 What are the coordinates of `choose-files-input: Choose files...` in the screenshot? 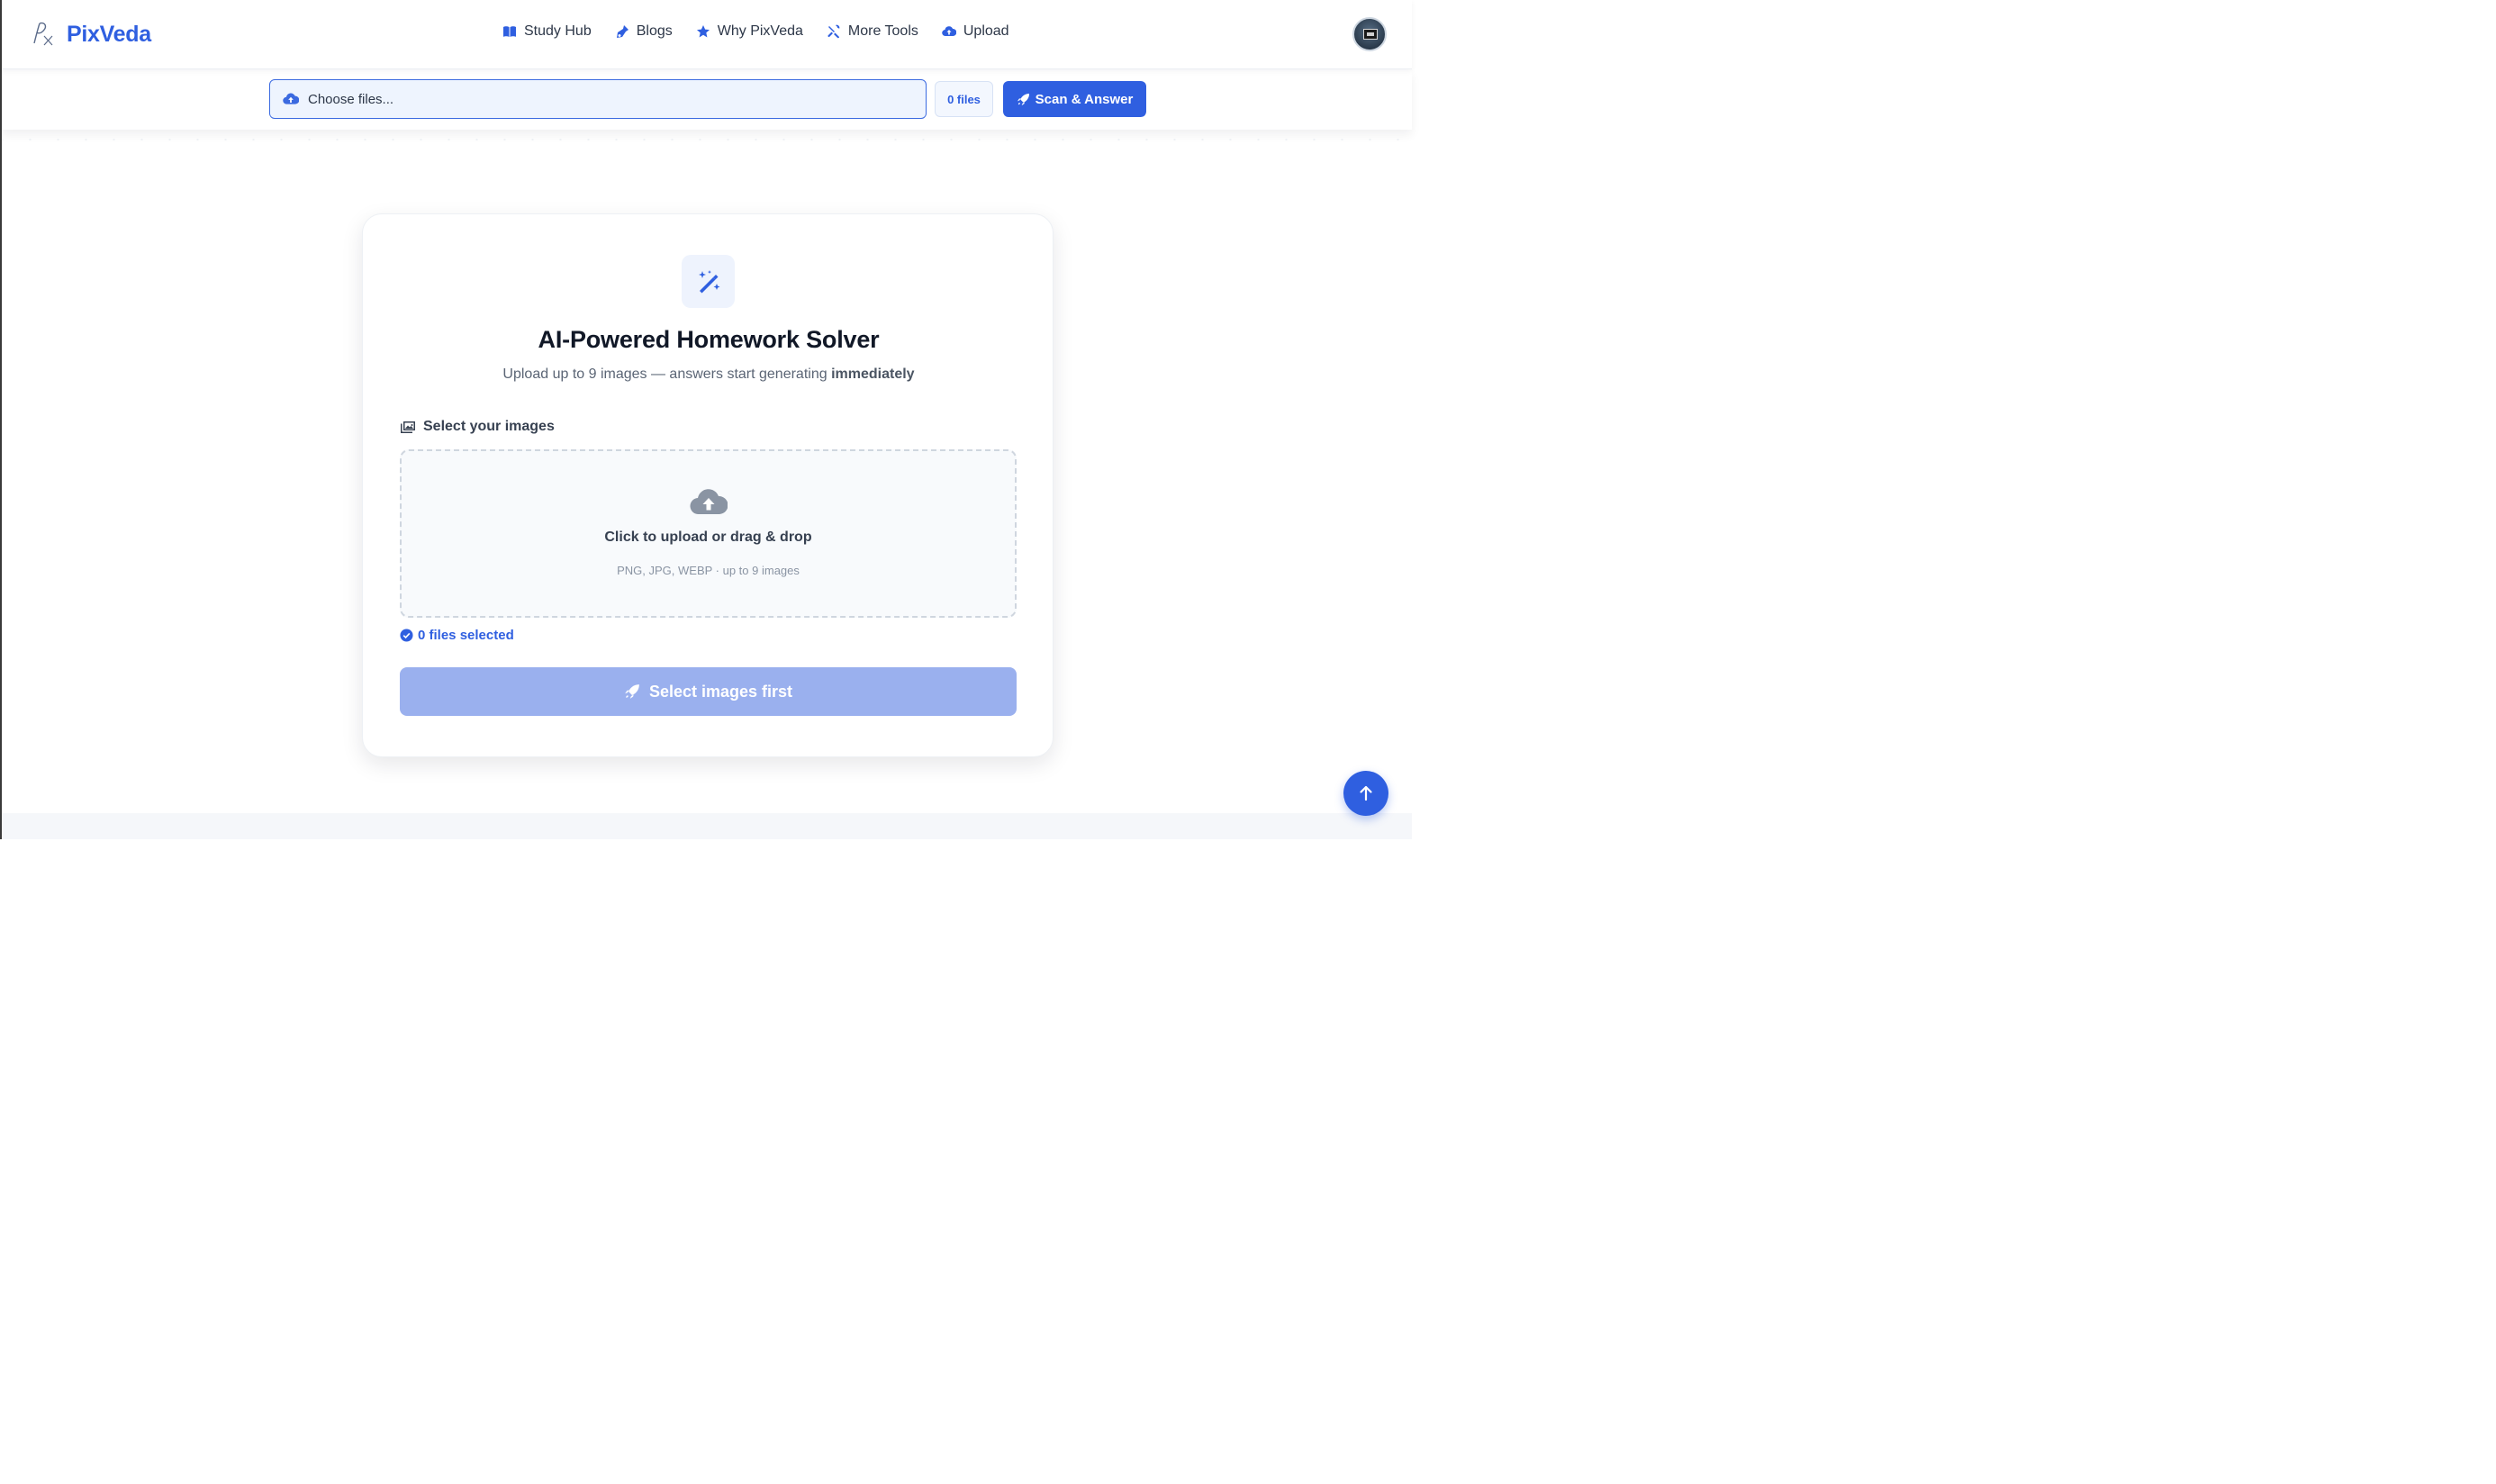 It's located at (598, 99).